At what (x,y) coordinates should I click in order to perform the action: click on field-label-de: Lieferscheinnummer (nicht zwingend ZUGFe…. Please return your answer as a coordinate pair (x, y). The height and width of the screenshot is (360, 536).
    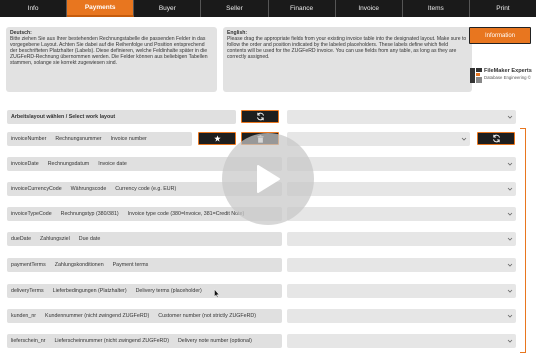
    Looking at the image, I should click on (111, 341).